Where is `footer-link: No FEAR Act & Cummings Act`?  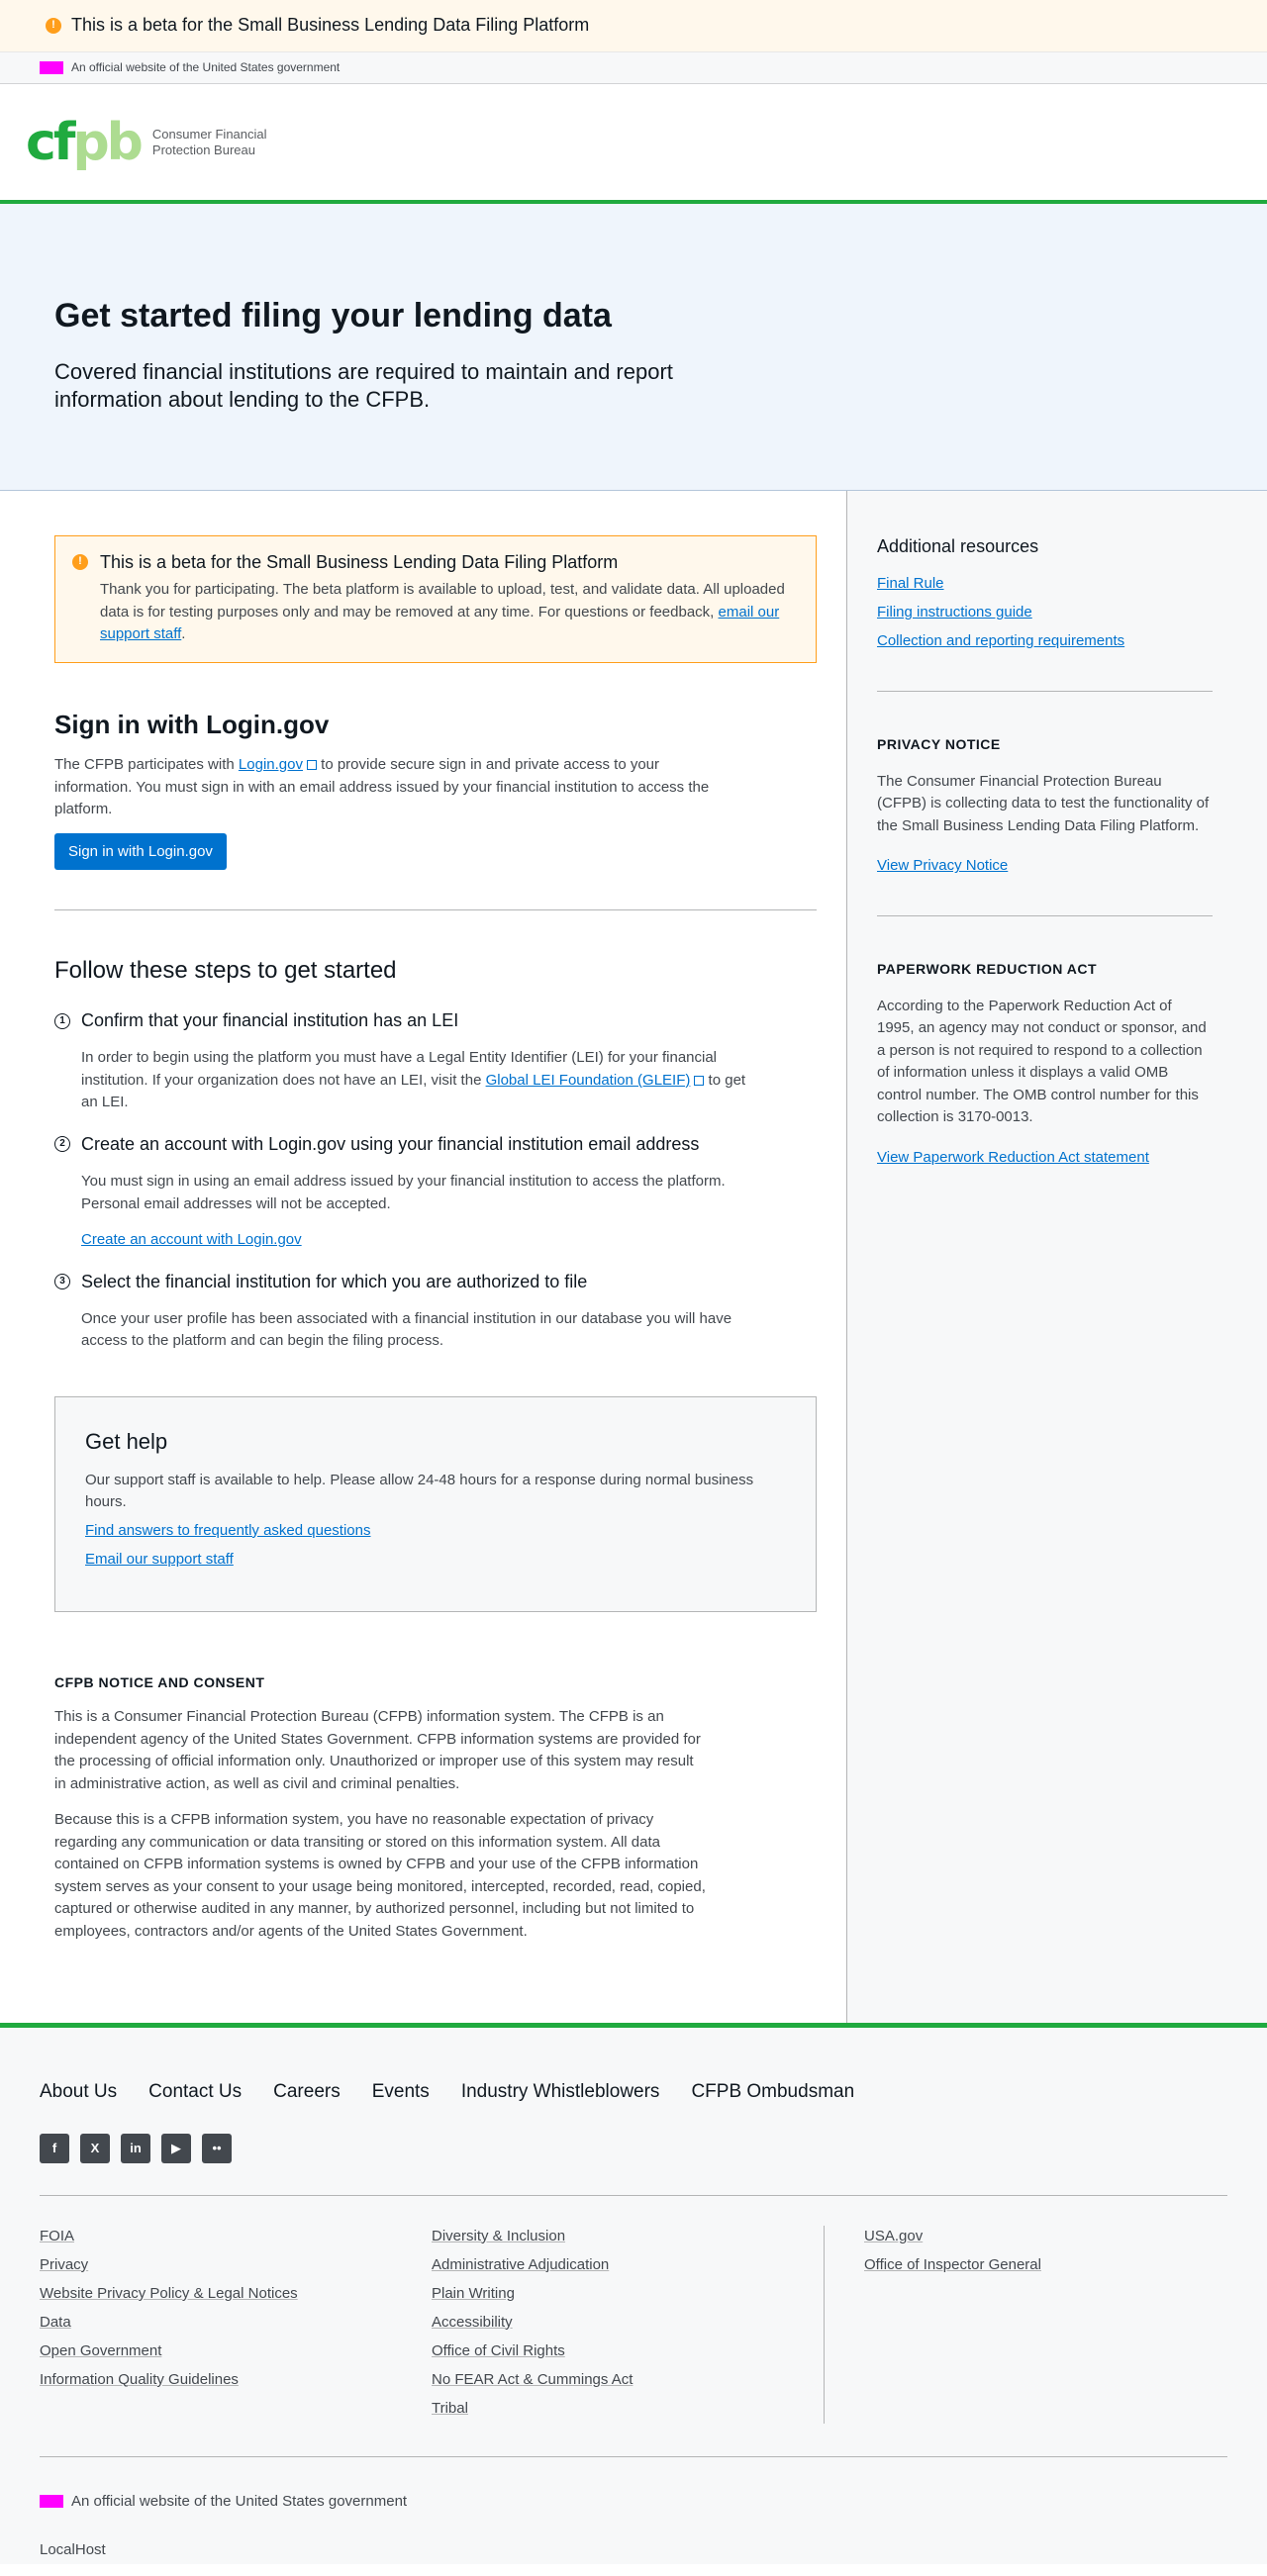 footer-link: No FEAR Act & Cummings Act is located at coordinates (628, 2379).